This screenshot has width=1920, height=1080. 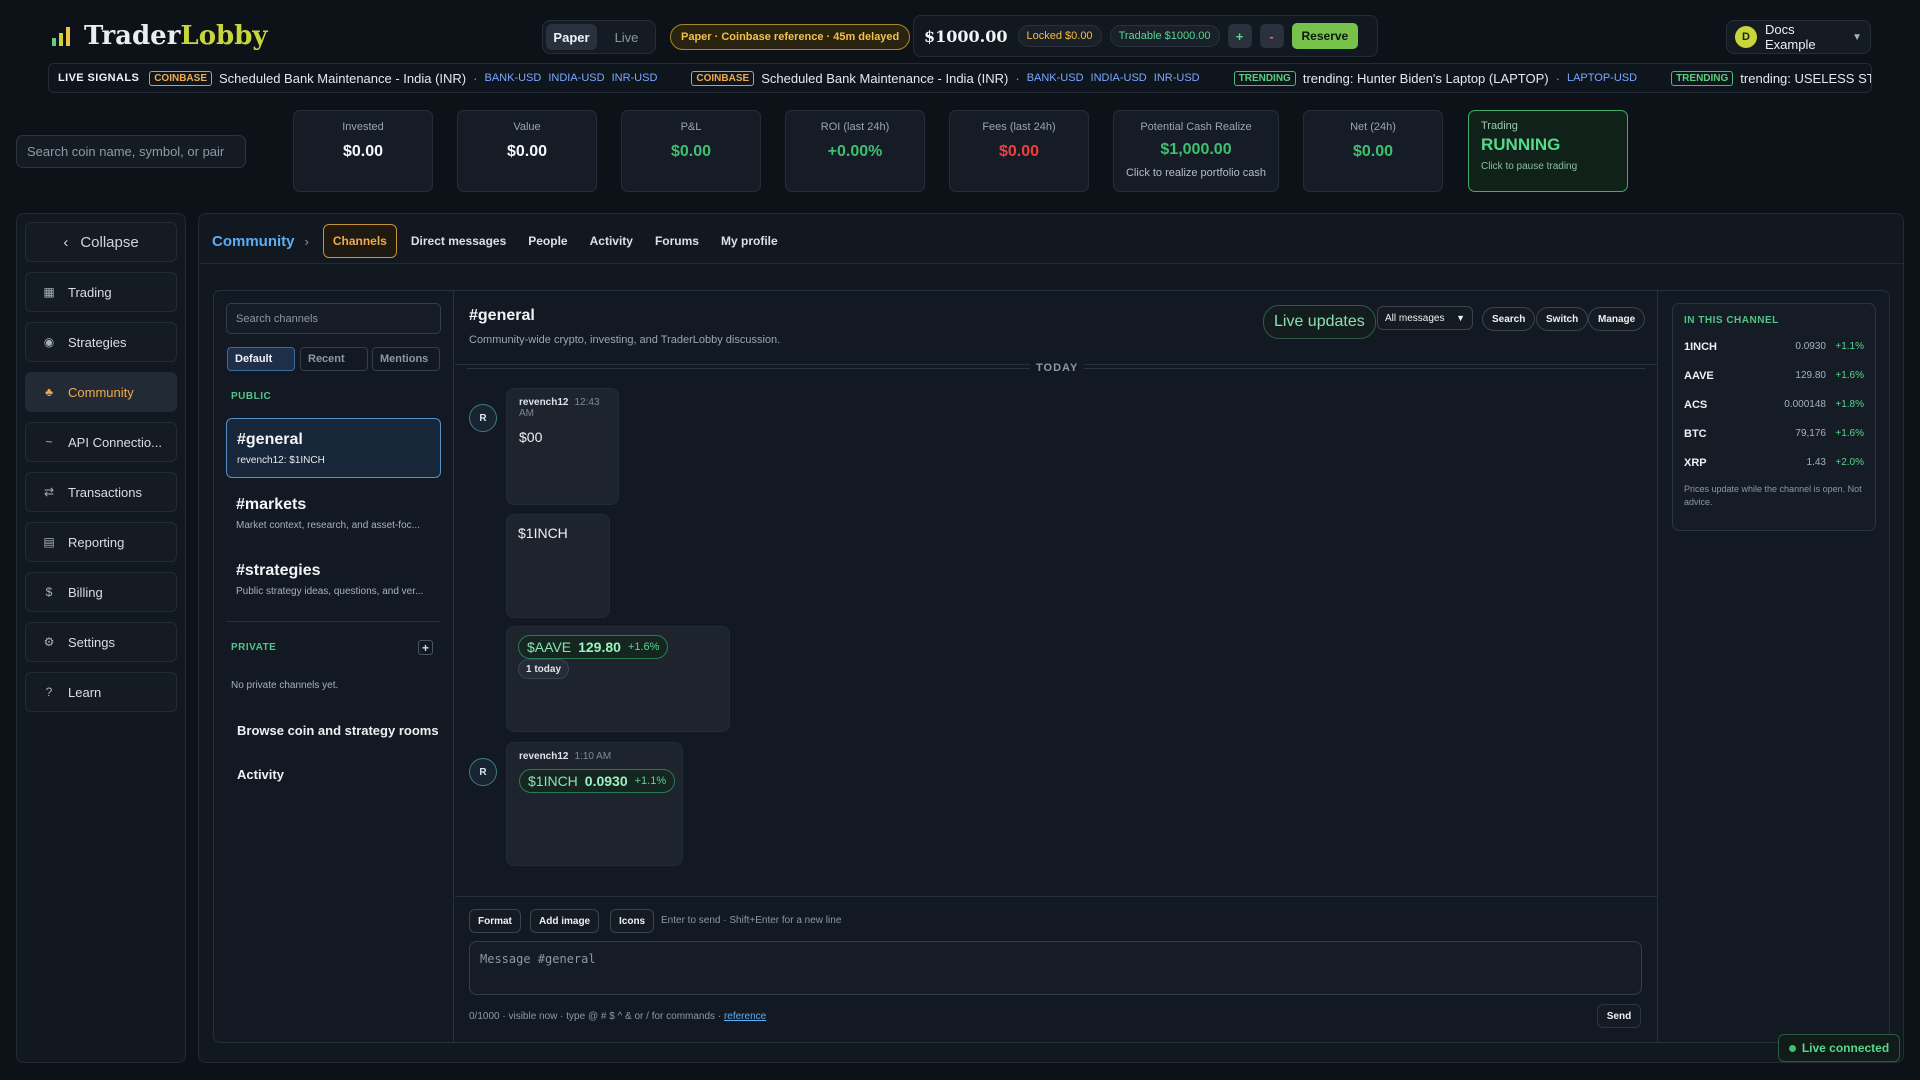 What do you see at coordinates (101, 642) in the screenshot?
I see `sidebar-item-settings: ⚙ Settings` at bounding box center [101, 642].